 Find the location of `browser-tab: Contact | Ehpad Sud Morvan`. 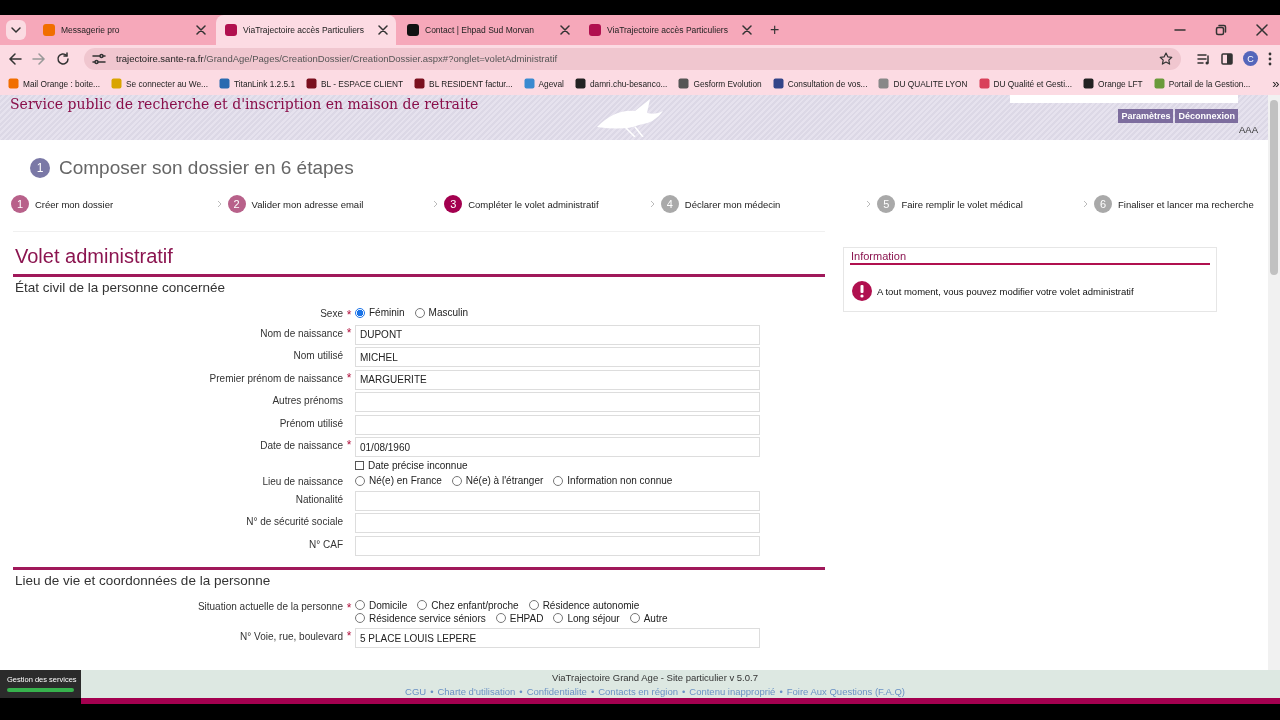

browser-tab: Contact | Ehpad Sud Morvan is located at coordinates (488, 30).